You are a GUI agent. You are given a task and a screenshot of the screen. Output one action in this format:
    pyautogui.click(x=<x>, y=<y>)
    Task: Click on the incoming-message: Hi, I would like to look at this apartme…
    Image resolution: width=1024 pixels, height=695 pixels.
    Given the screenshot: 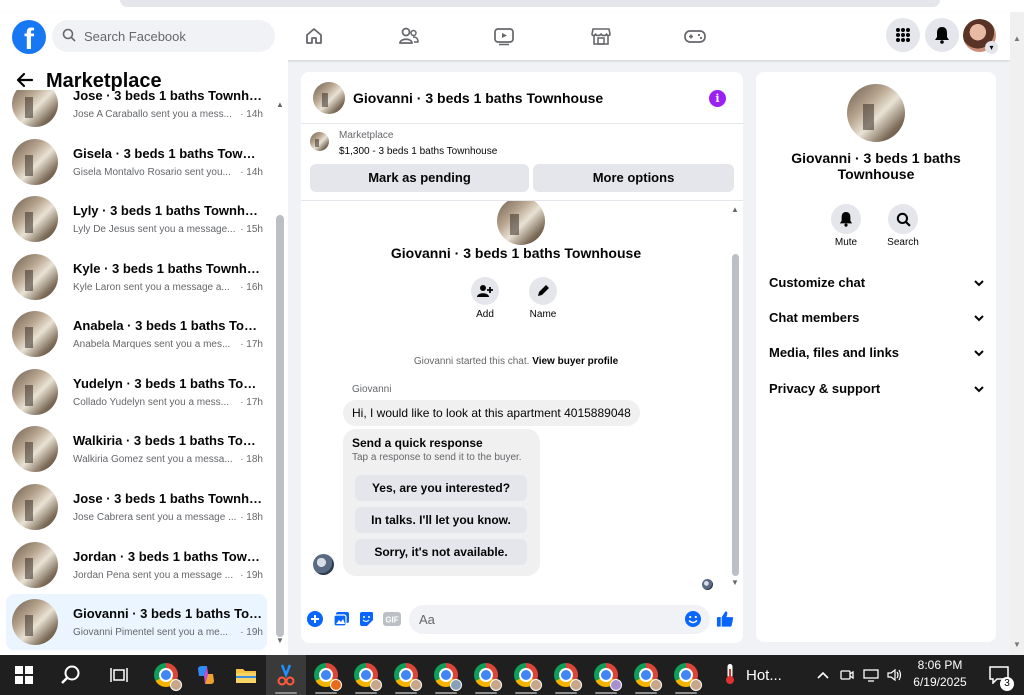 What is the action you would take?
    pyautogui.click(x=491, y=413)
    